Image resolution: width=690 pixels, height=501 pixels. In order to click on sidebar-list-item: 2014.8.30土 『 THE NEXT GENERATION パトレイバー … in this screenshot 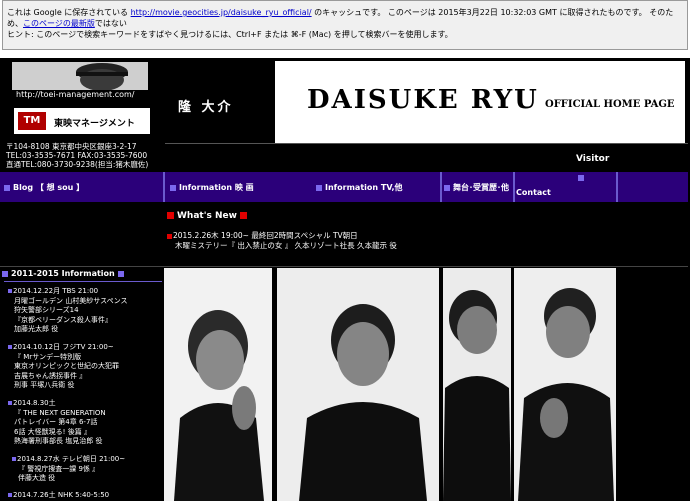, I will do `click(85, 423)`.